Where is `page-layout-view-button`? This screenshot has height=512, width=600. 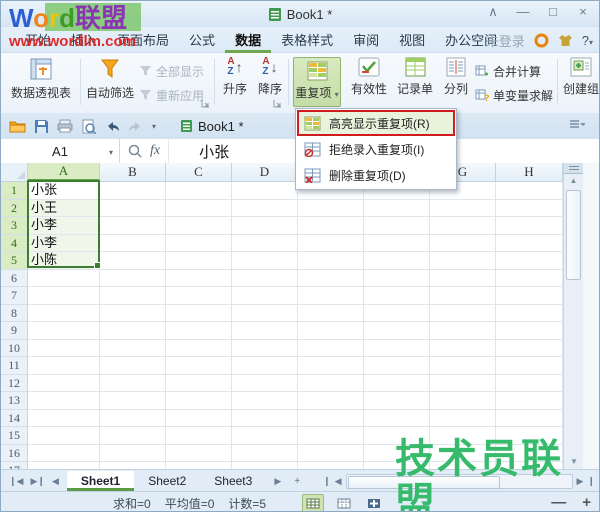 page-layout-view-button is located at coordinates (344, 503).